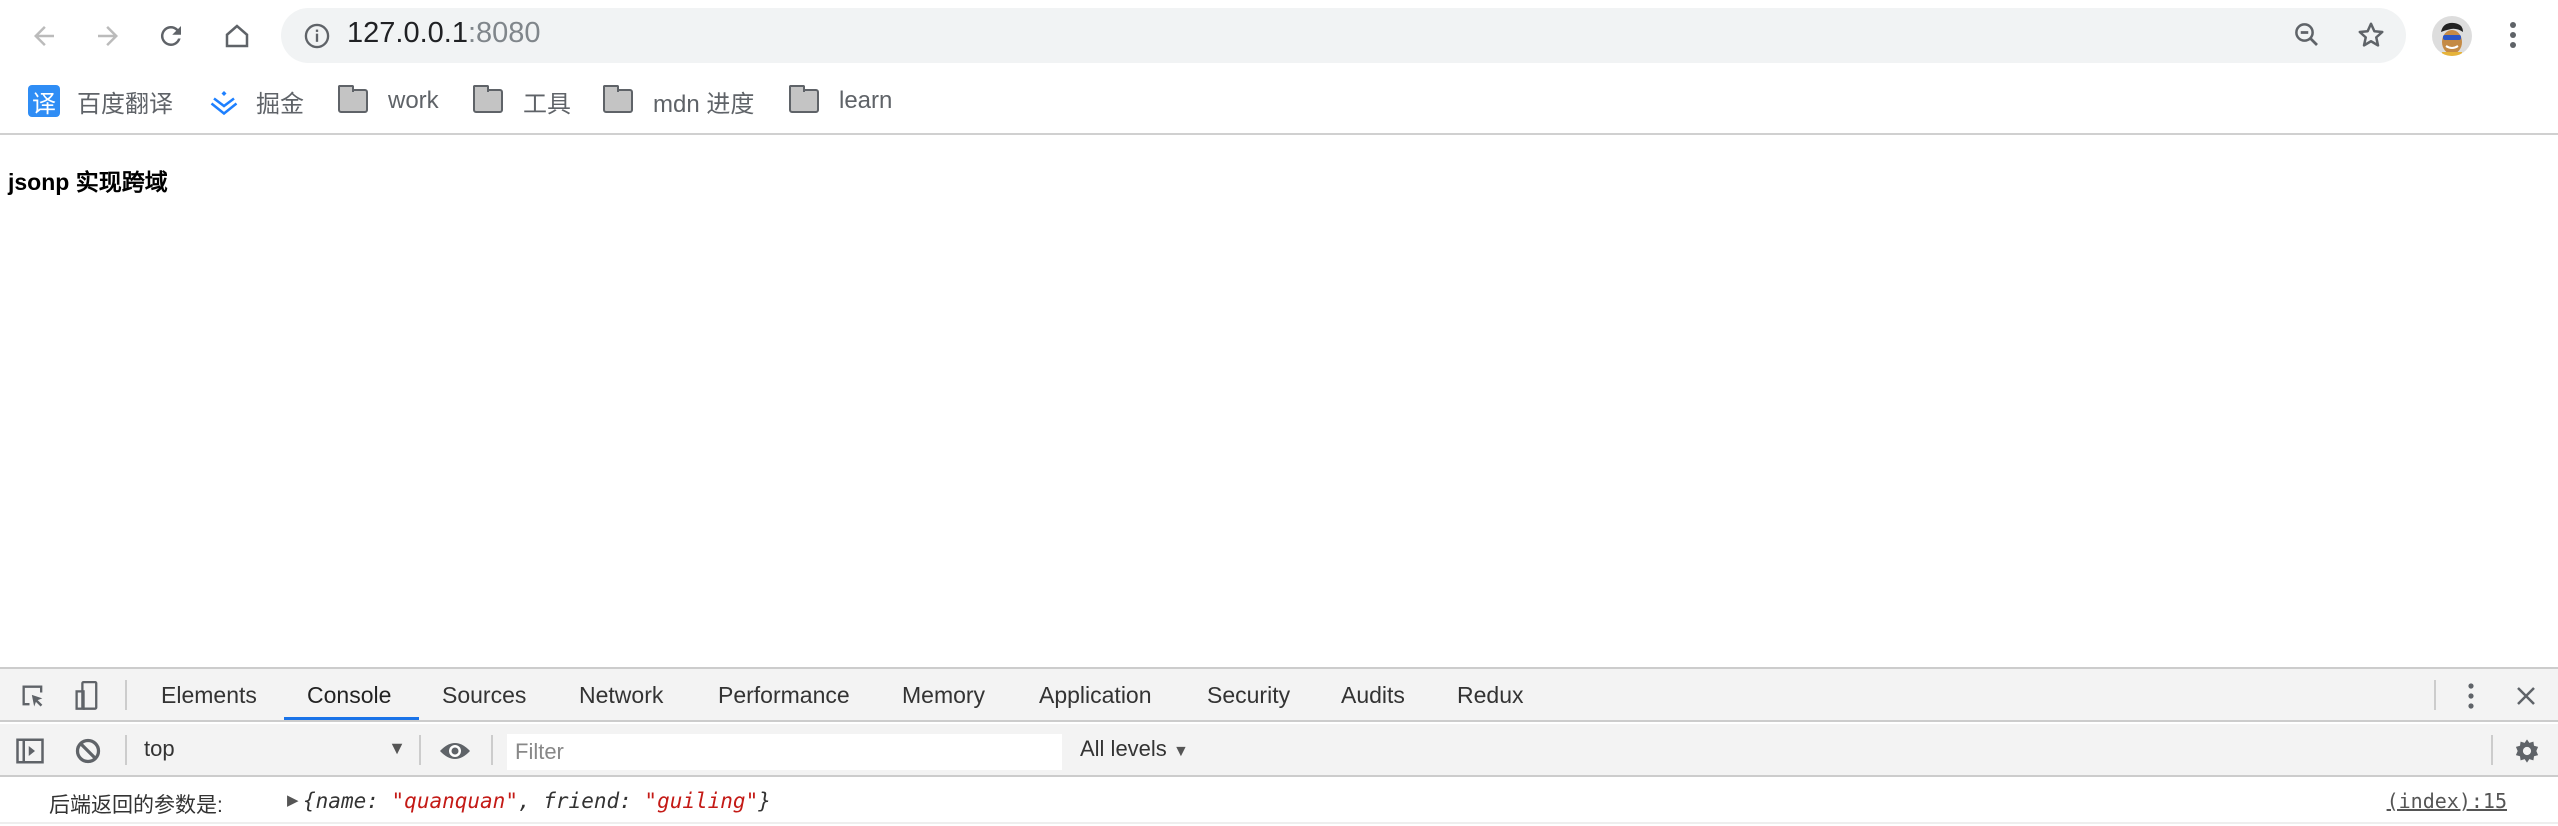 This screenshot has height=826, width=2558. I want to click on bookmark-label: mdn 进度, so click(704, 104).